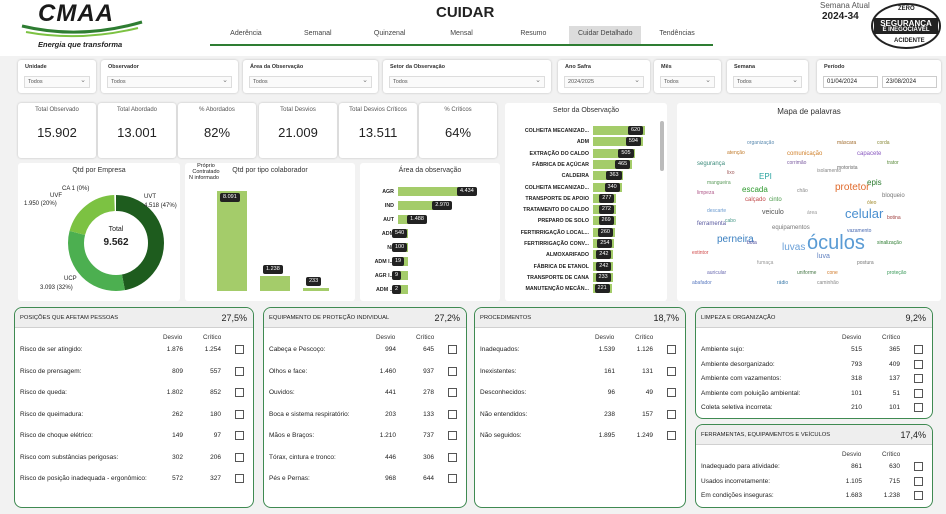 The height and width of the screenshot is (514, 946). I want to click on wordcloud-word: corrimão, so click(797, 163).